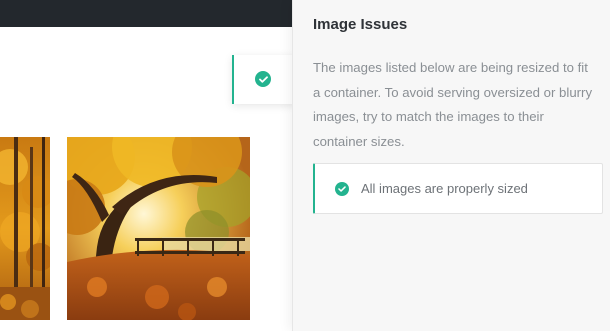  I want to click on success-notice: All images are properly sized, so click(458, 188).